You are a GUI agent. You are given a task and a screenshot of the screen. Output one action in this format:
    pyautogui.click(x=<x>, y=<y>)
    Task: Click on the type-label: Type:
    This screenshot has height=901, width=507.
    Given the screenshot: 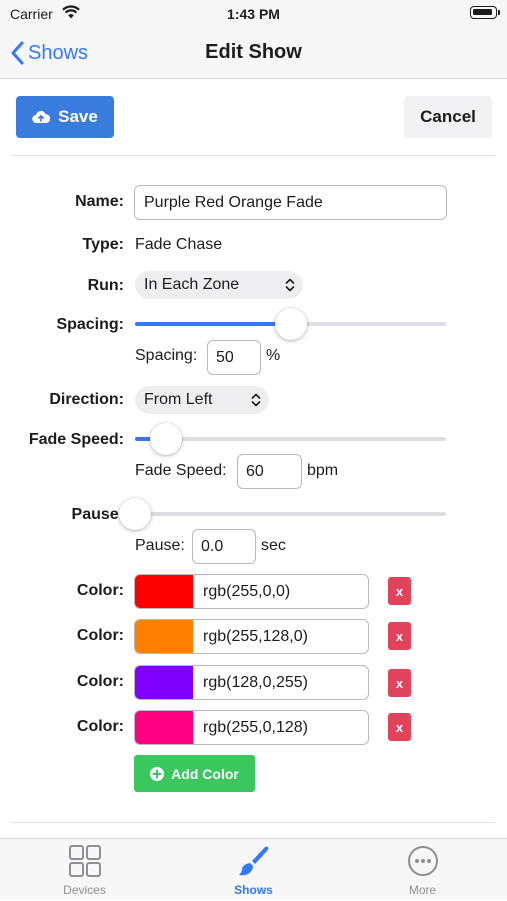 What is the action you would take?
    pyautogui.click(x=103, y=244)
    